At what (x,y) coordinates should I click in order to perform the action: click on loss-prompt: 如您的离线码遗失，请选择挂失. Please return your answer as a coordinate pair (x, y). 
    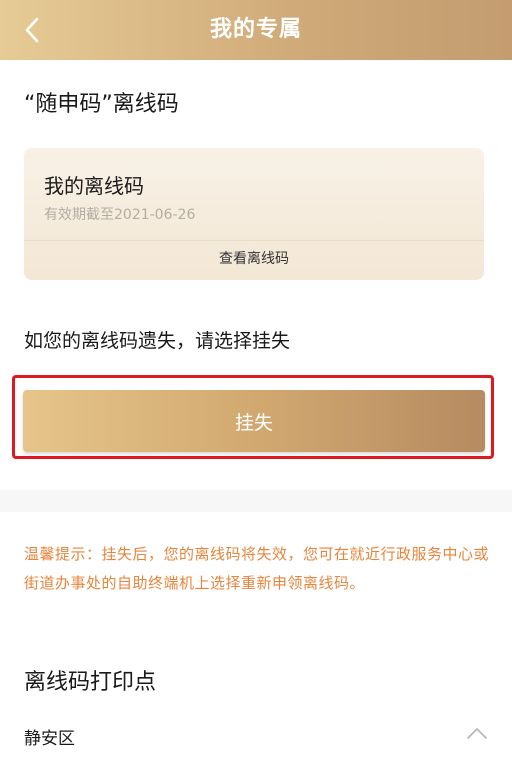
    Looking at the image, I should click on (157, 341).